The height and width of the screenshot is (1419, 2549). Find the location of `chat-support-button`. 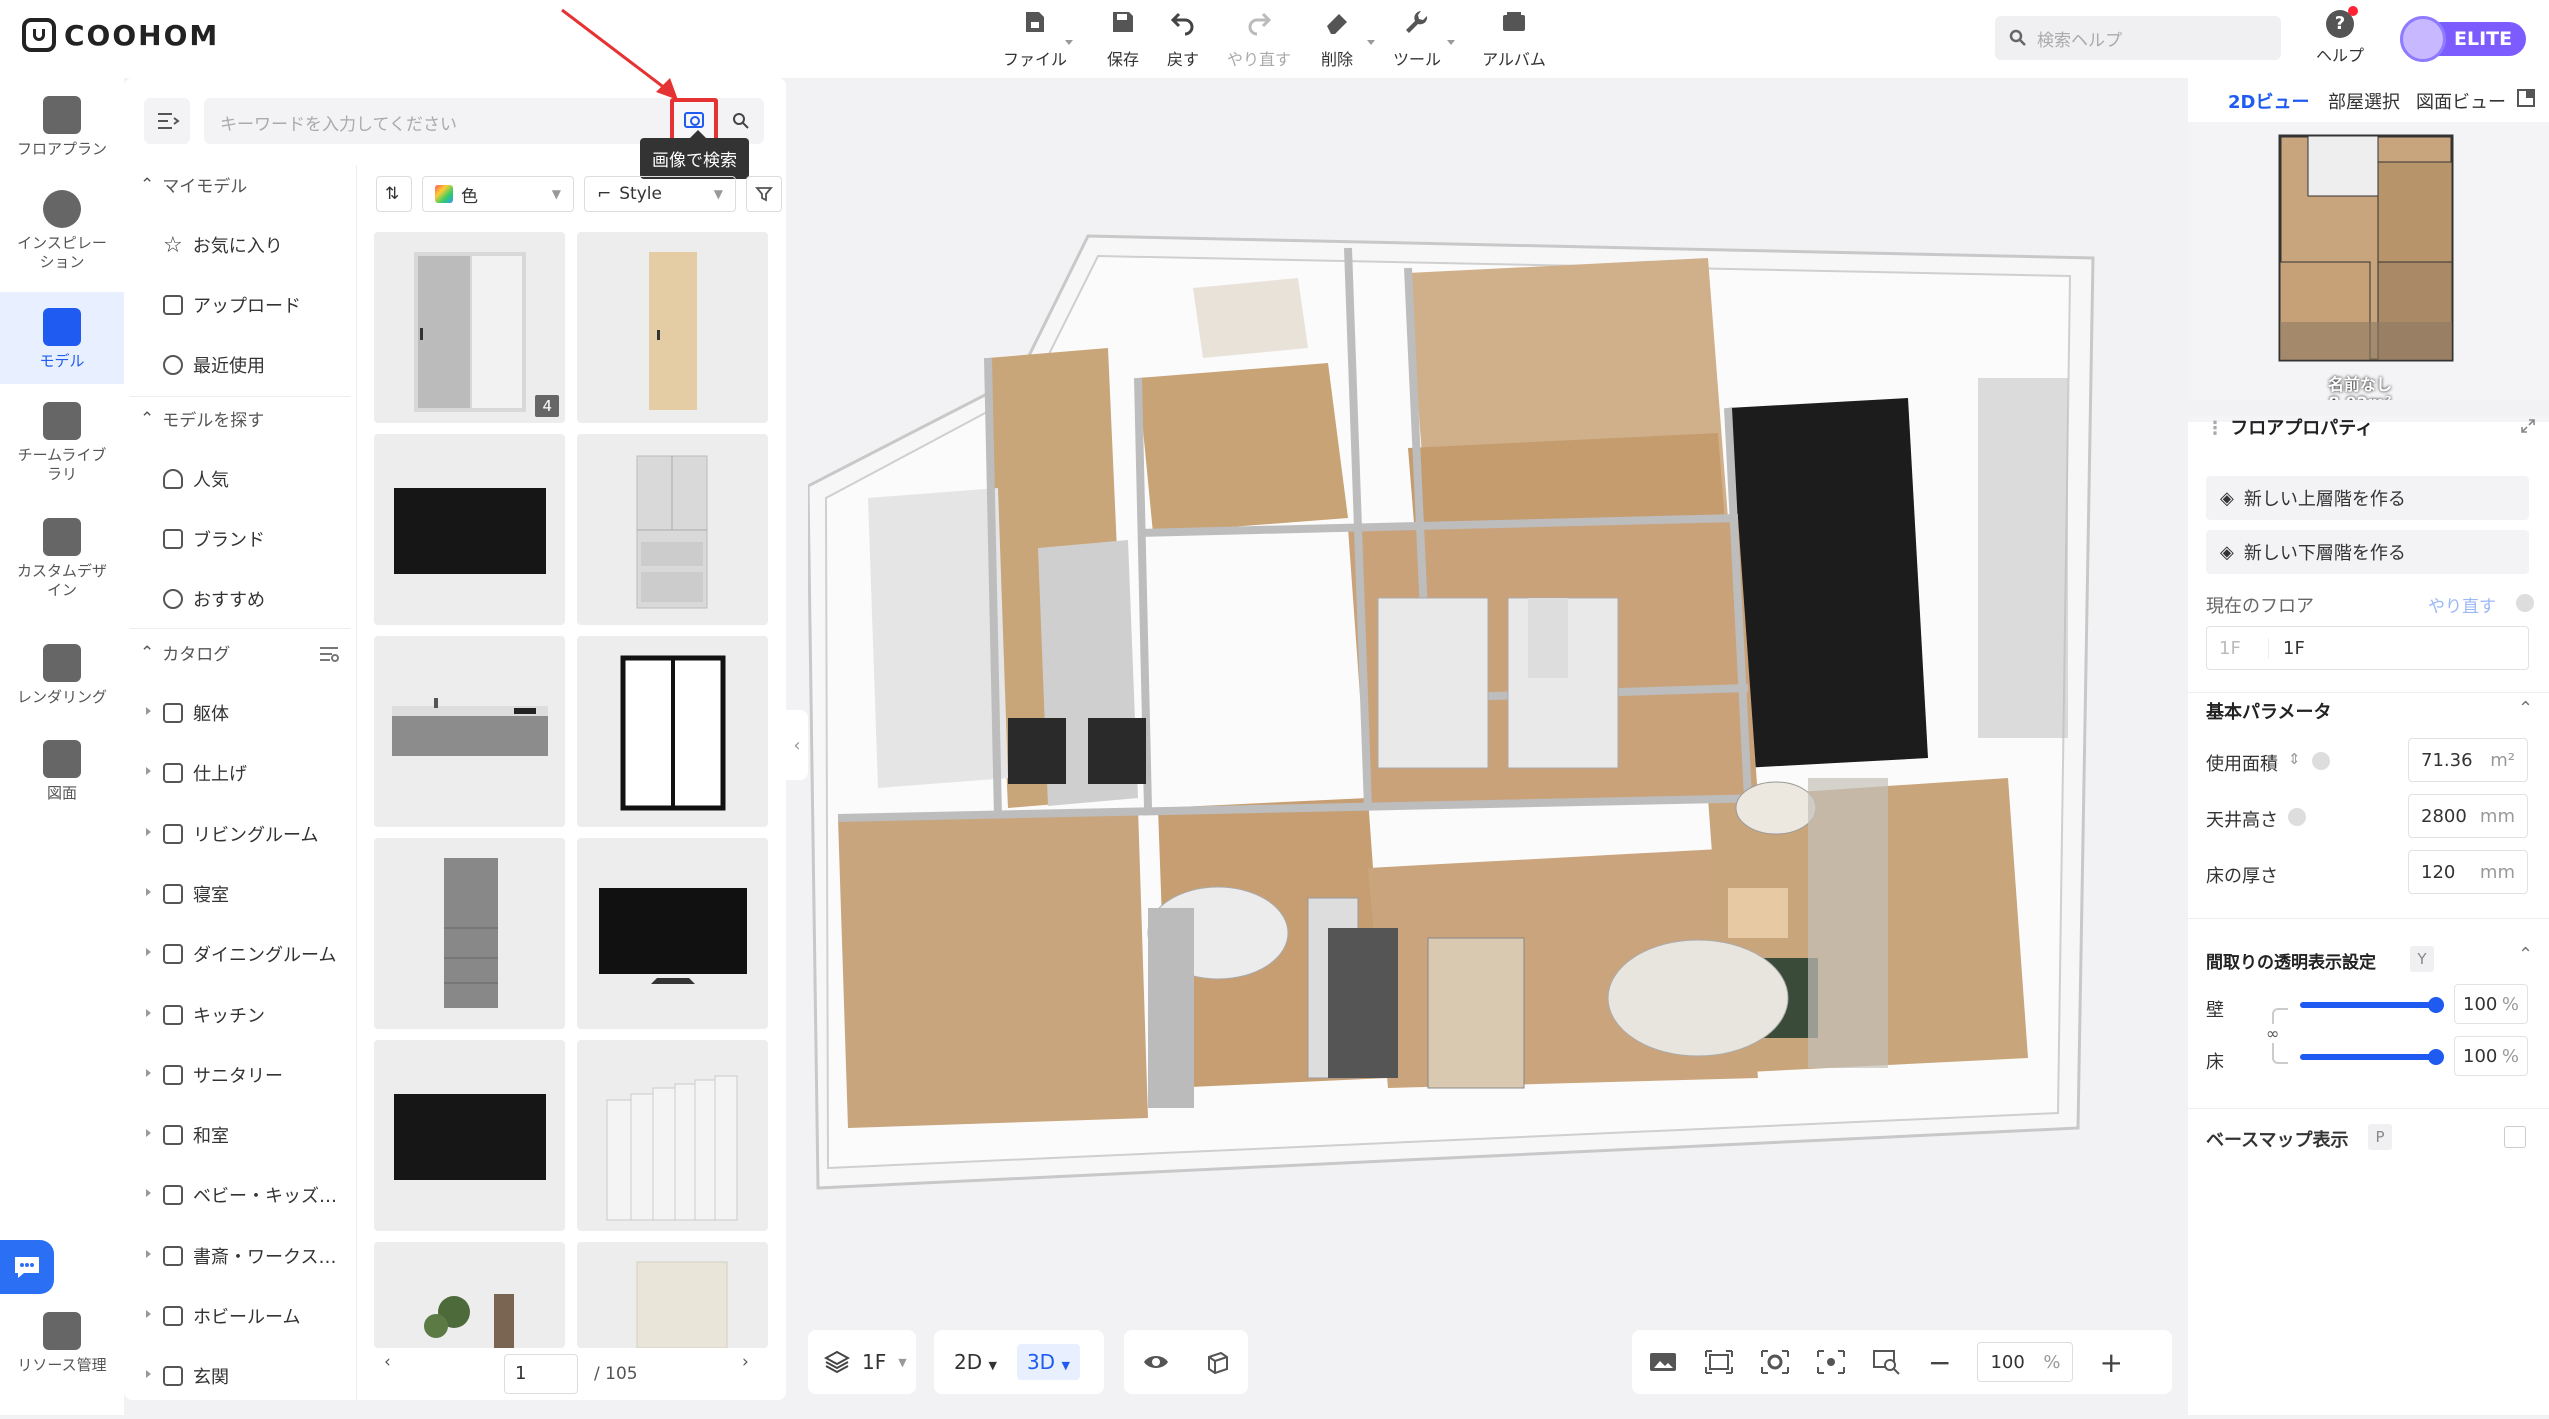

chat-support-button is located at coordinates (27, 1267).